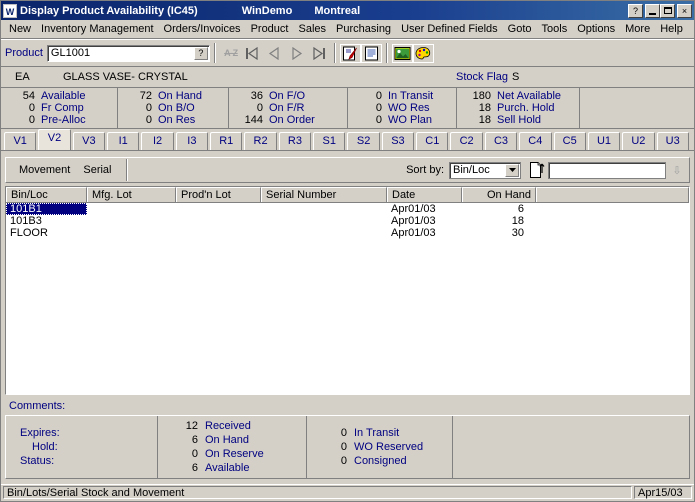 The width and height of the screenshot is (695, 502). What do you see at coordinates (363, 141) in the screenshot?
I see `tab-s2: S2` at bounding box center [363, 141].